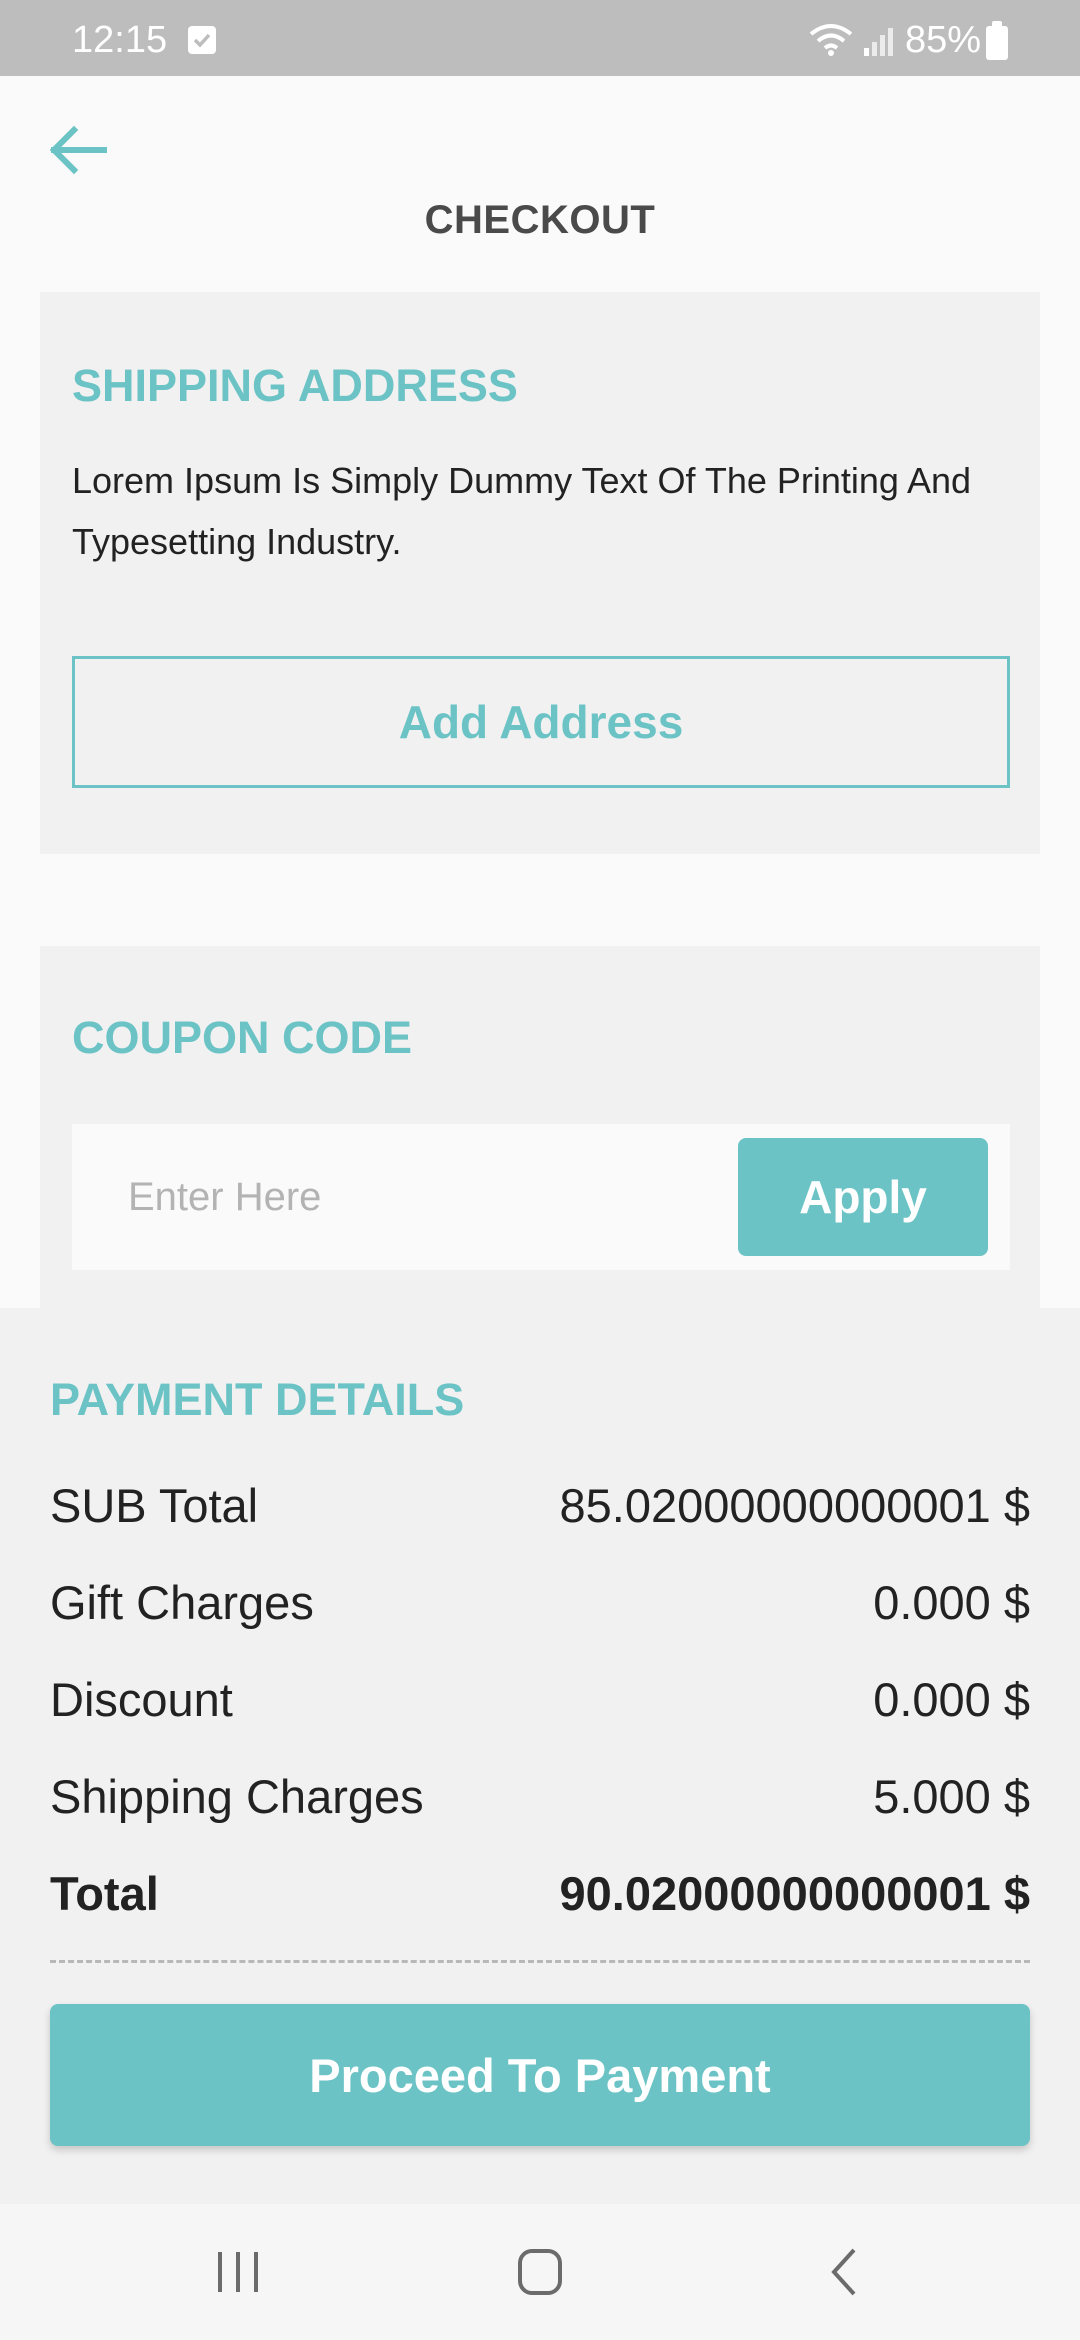 This screenshot has height=2340, width=1080. I want to click on shipping-address-title: SHIPPING ADDRESS, so click(295, 385).